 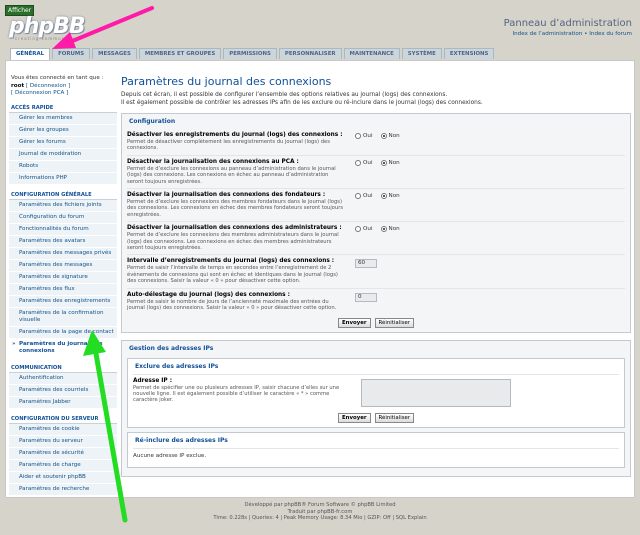 What do you see at coordinates (354, 322) in the screenshot?
I see `submit-button: Envoyer` at bounding box center [354, 322].